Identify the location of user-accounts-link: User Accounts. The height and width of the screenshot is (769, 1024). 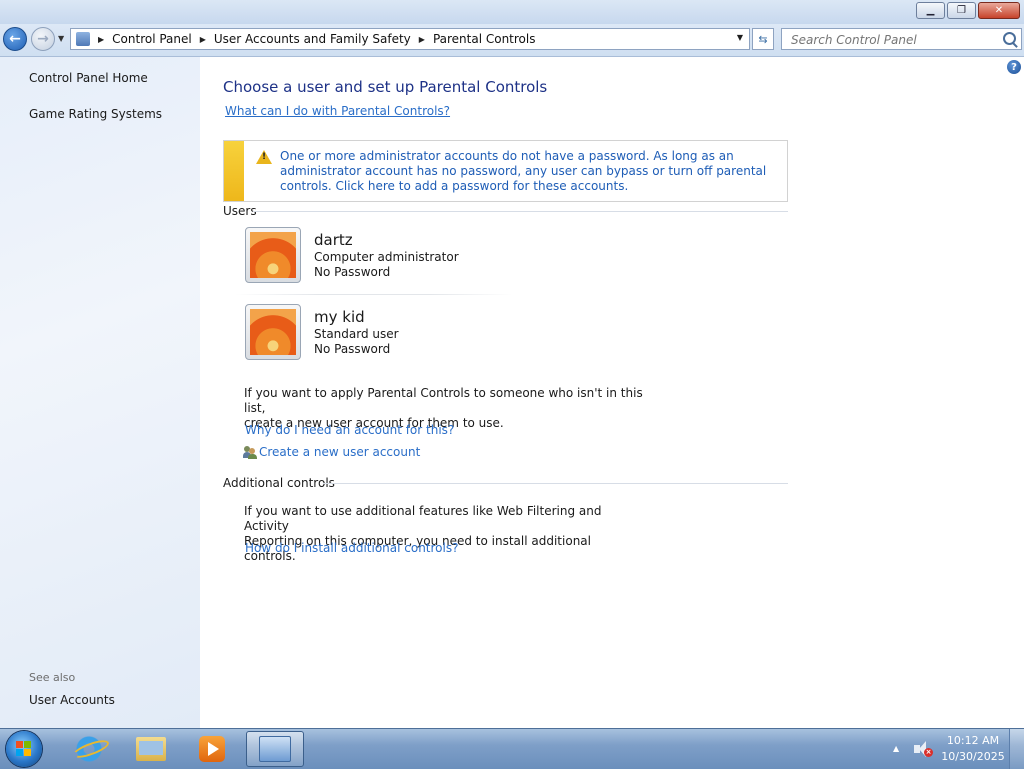
(72, 700).